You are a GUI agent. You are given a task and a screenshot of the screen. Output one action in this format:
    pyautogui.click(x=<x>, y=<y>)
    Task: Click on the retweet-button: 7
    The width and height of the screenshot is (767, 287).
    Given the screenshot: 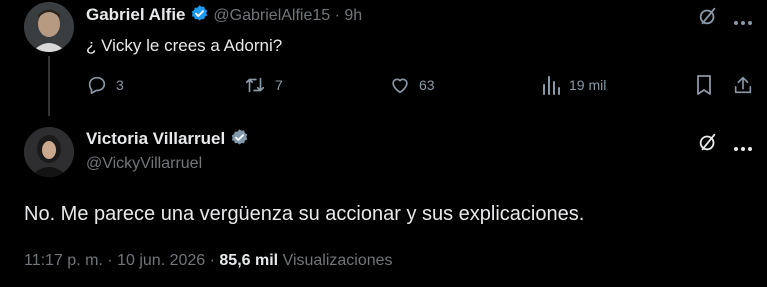 What is the action you would take?
    pyautogui.click(x=263, y=85)
    